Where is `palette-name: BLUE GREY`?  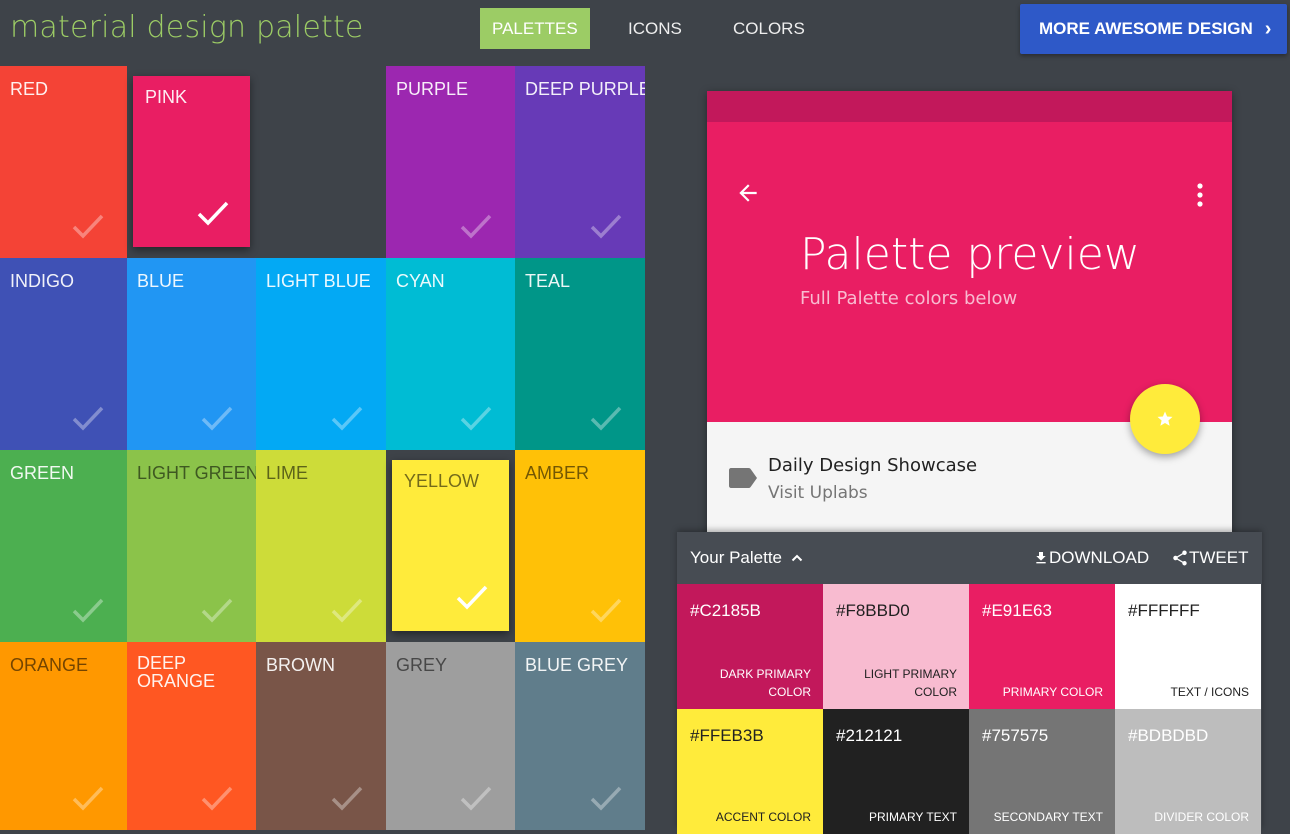 palette-name: BLUE GREY is located at coordinates (577, 665).